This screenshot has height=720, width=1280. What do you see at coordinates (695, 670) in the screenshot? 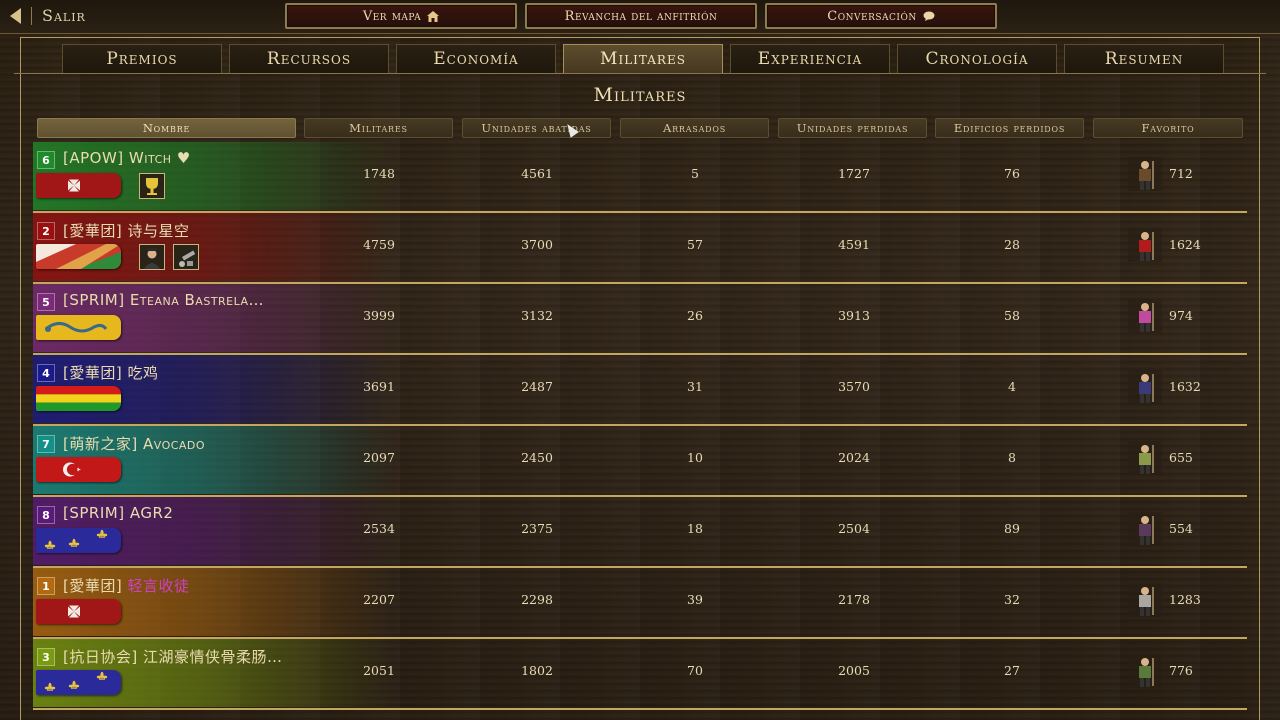
I see `razed-cell: 70` at bounding box center [695, 670].